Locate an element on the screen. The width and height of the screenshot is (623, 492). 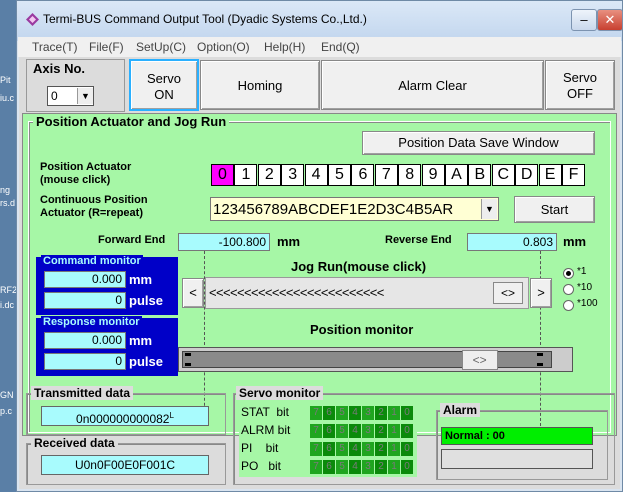
jog-track: <<<<<<<<<<<<<<<<<<<<<<<<< <> is located at coordinates (367, 293).